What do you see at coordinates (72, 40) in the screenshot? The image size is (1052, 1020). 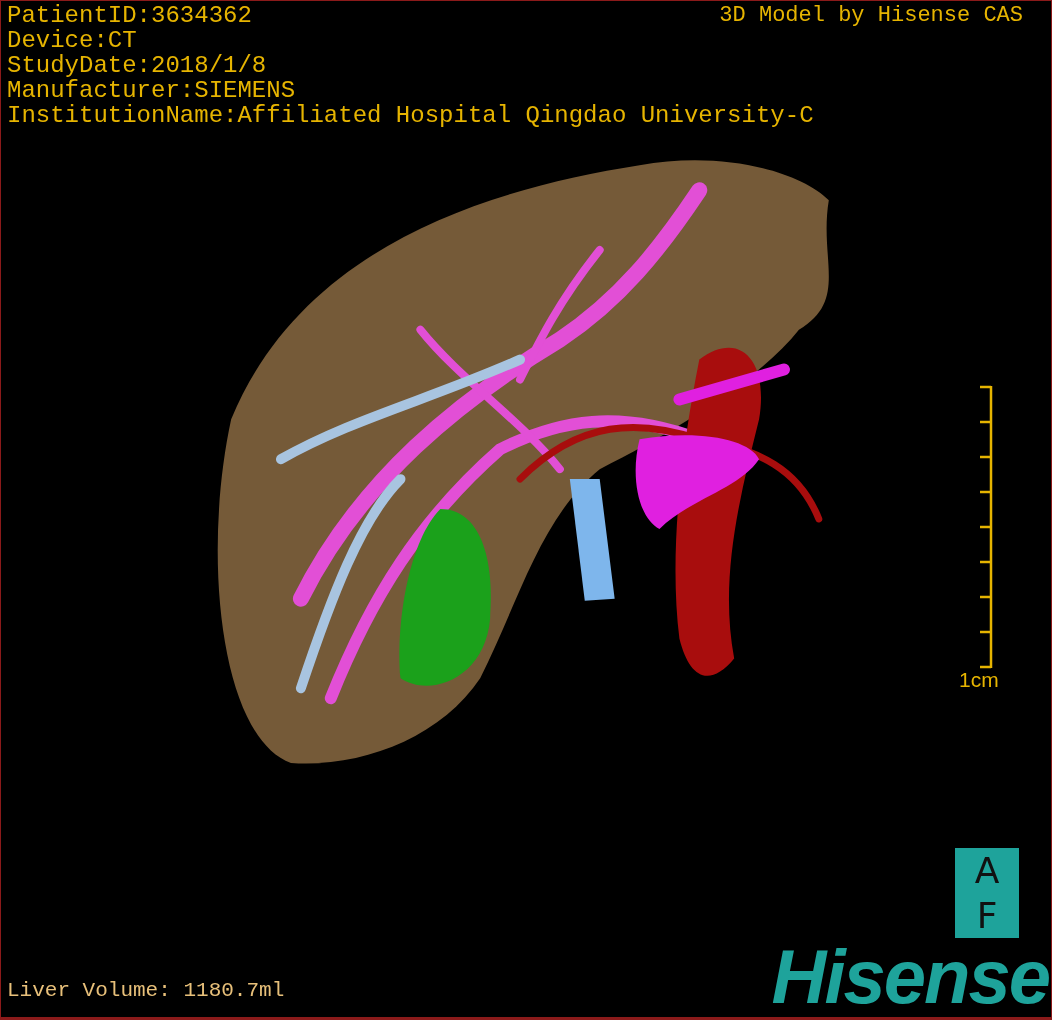 I see `patient-info-text: Device:CT` at bounding box center [72, 40].